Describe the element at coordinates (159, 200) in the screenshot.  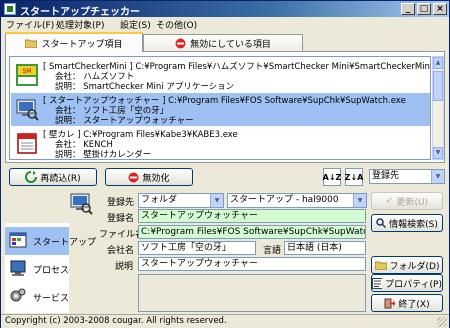
I see `location-type-value: フォルダ` at that location.